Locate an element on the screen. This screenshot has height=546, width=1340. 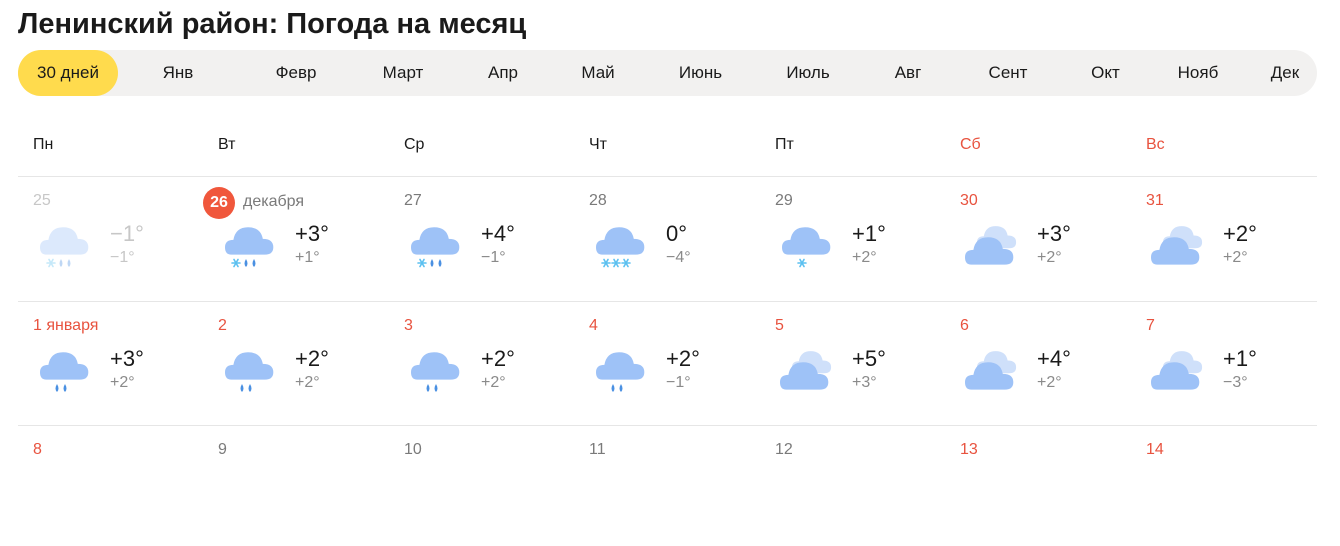
day-cell: 27 +4° −1° is located at coordinates (481, 237).